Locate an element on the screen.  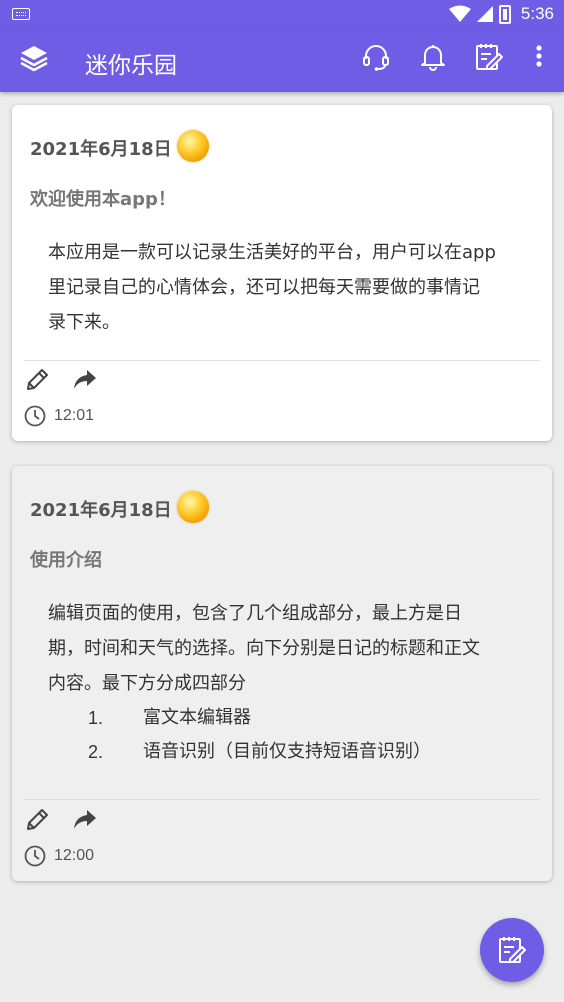
more-vert-icon is located at coordinates (539, 57).